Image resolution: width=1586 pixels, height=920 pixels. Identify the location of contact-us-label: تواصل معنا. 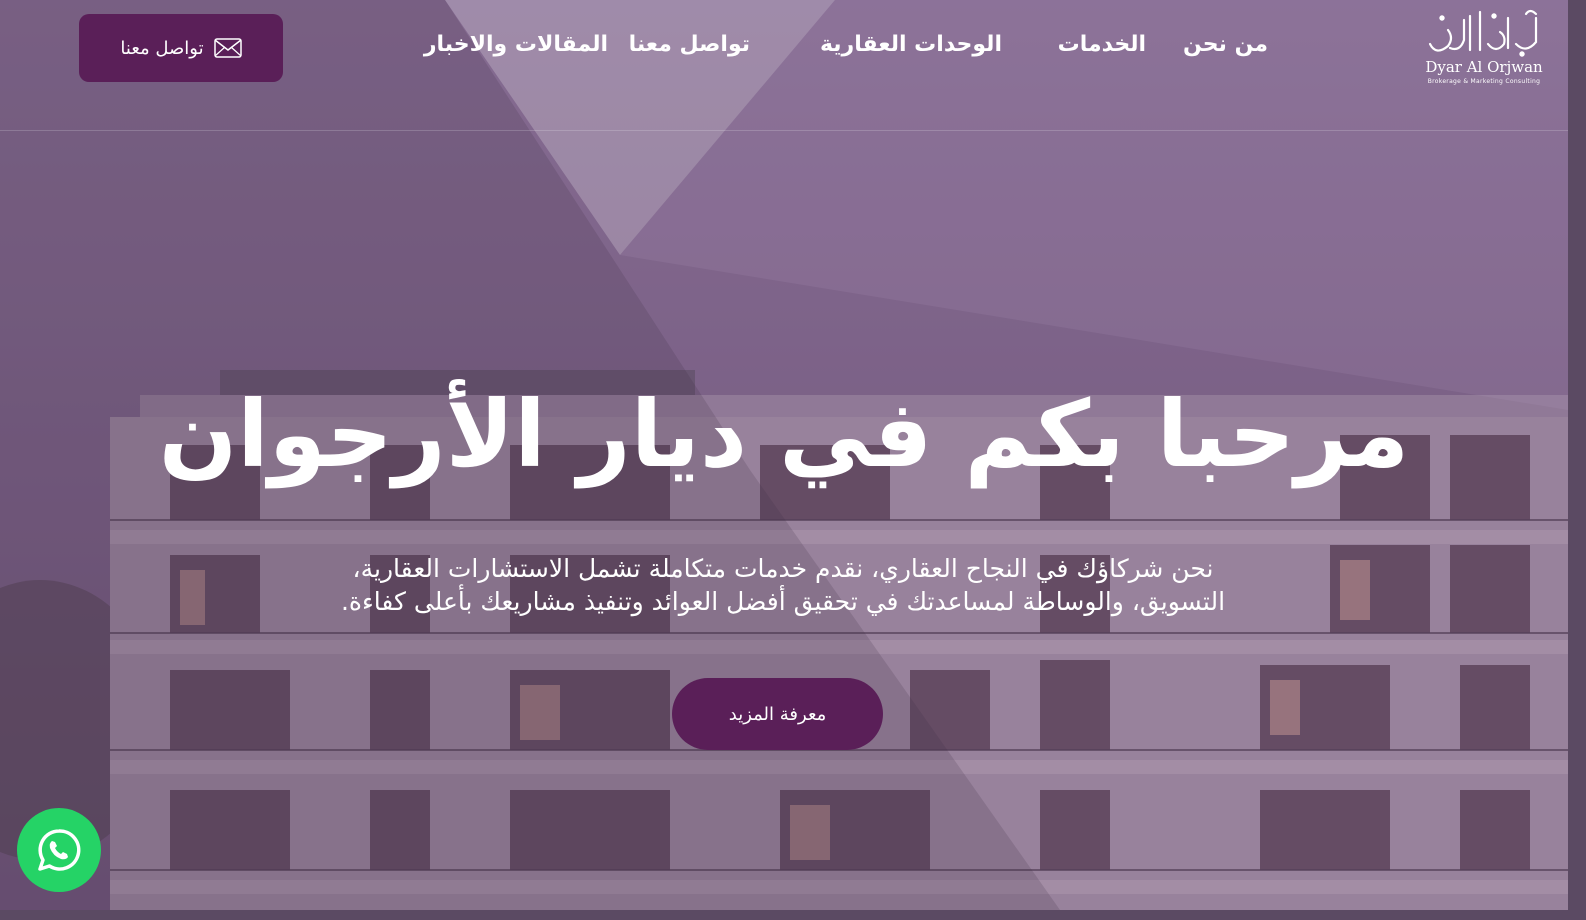
(162, 48).